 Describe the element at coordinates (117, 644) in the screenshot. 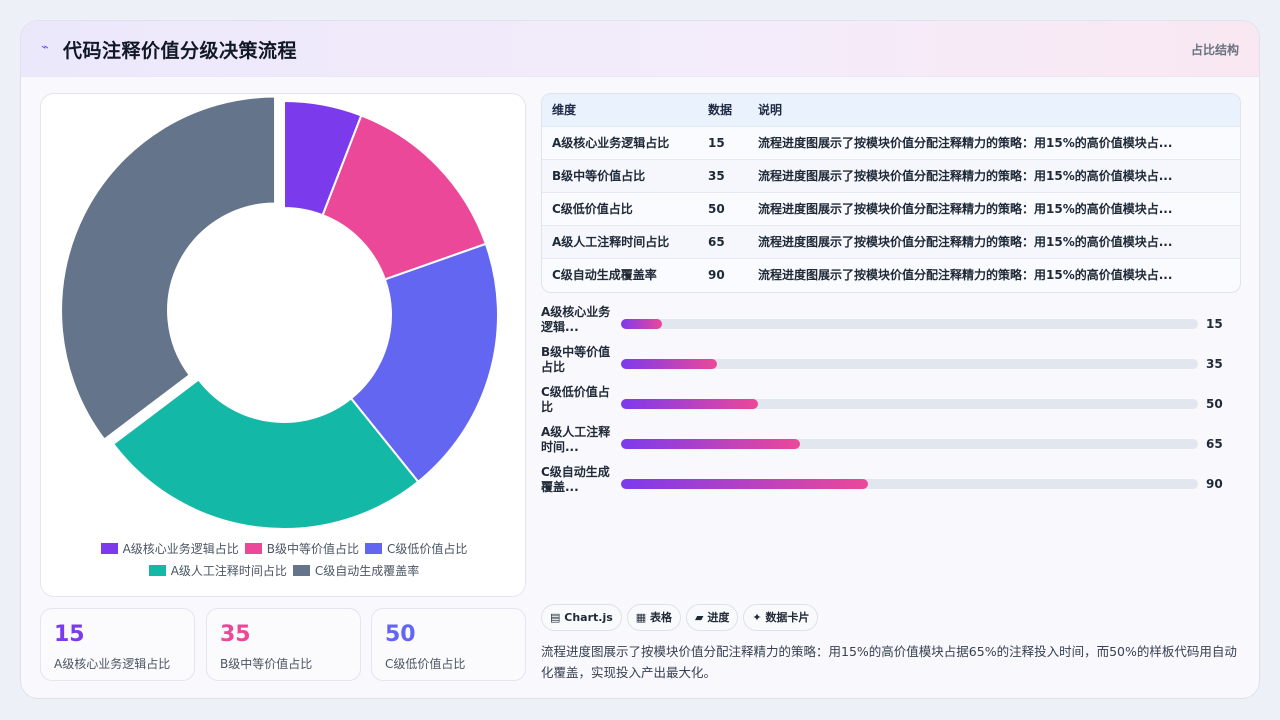

I see `stat-card: 15 A级核心业务逻辑占比` at that location.